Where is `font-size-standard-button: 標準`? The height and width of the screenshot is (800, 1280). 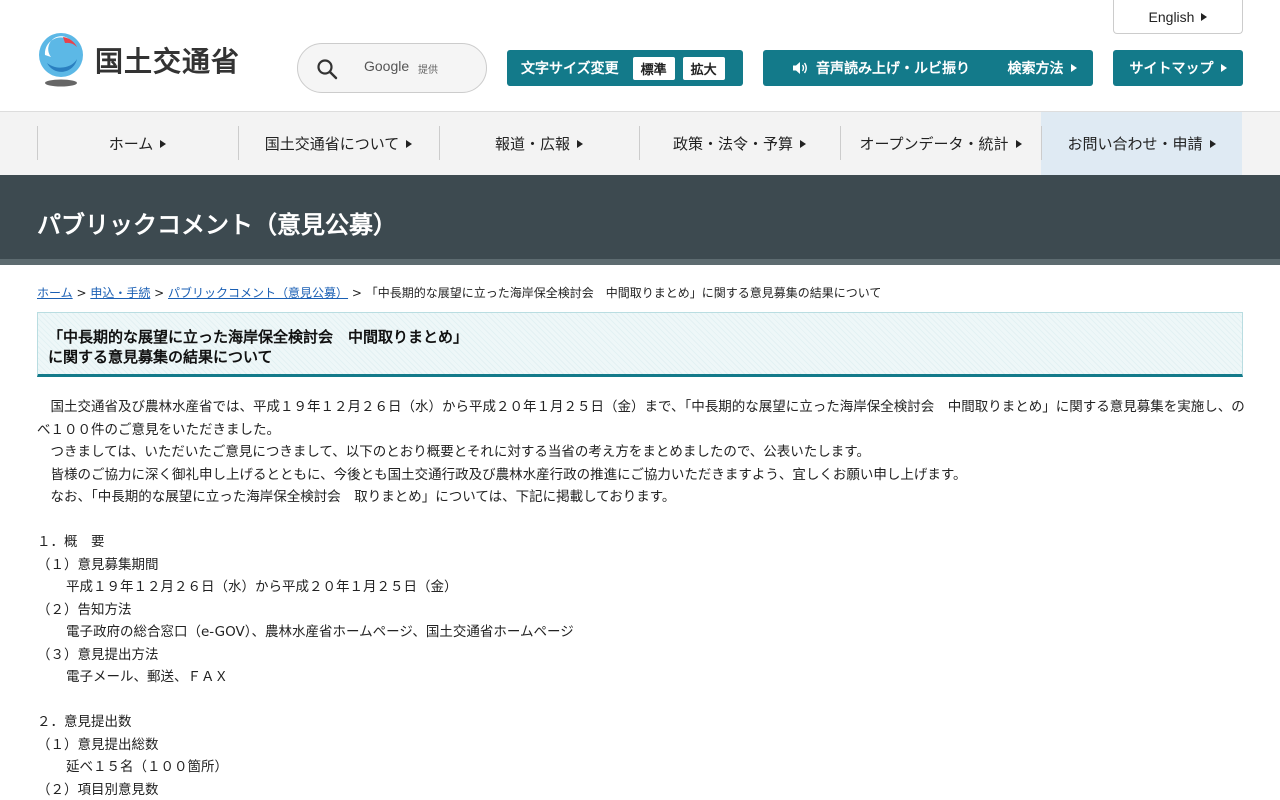 font-size-standard-button: 標準 is located at coordinates (653, 68).